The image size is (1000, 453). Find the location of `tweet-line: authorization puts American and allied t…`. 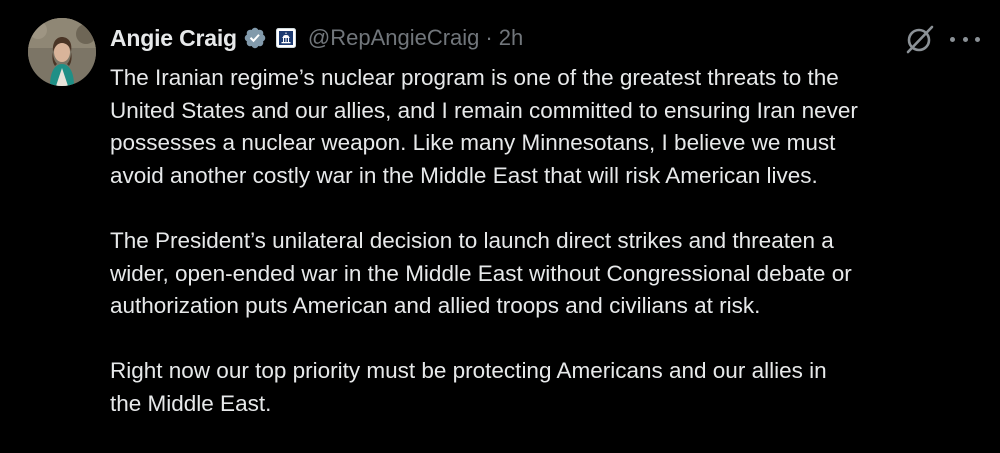

tweet-line: authorization puts American and allied t… is located at coordinates (435, 306).